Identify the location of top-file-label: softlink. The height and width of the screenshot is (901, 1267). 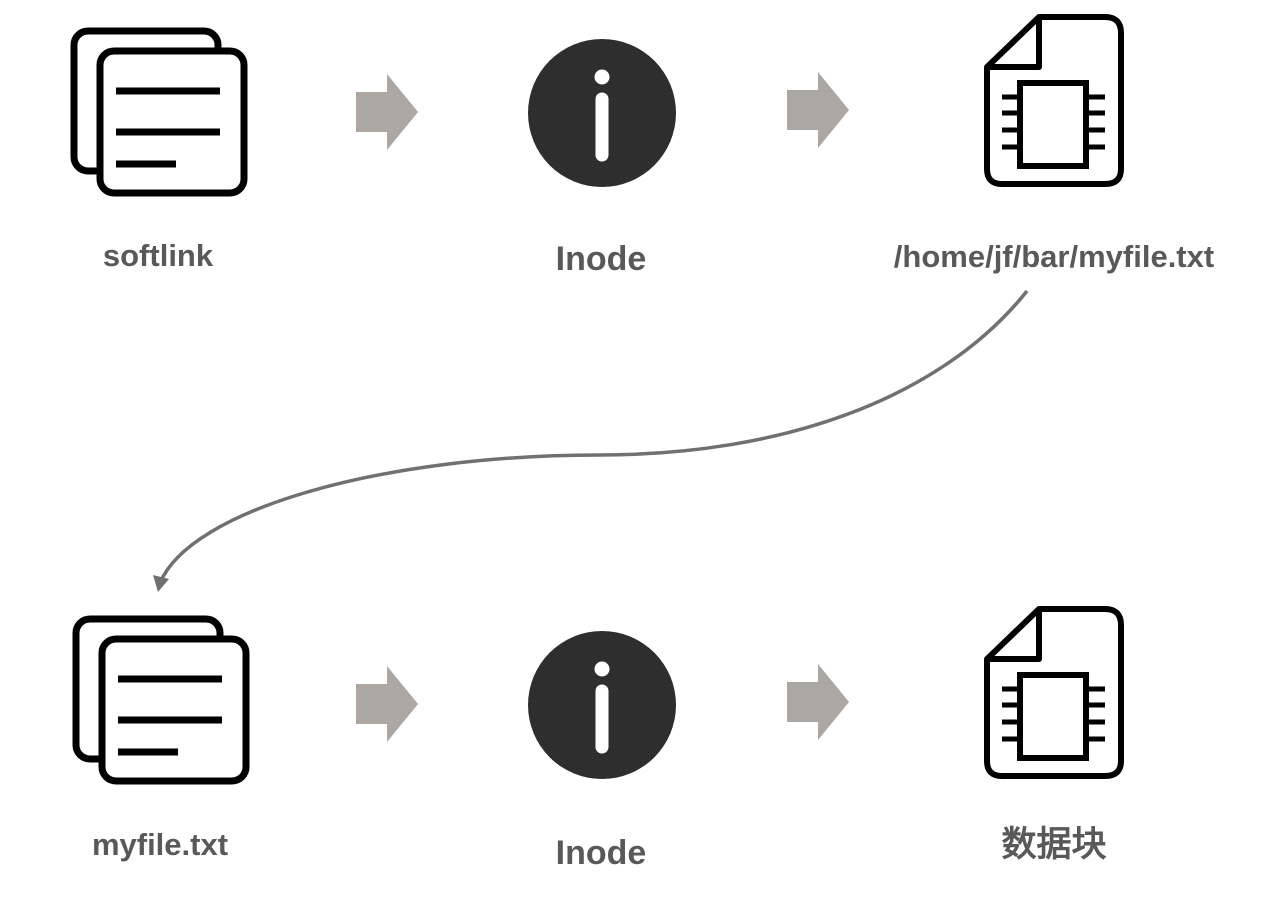
(158, 255).